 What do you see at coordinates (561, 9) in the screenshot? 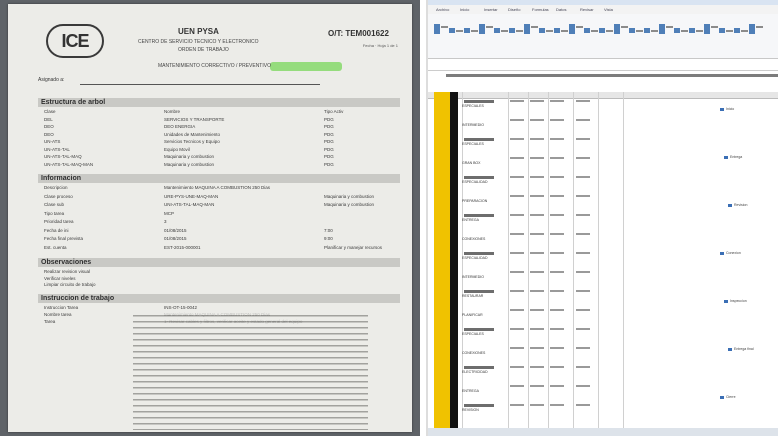
I see `ribbon-tab: Datos` at bounding box center [561, 9].